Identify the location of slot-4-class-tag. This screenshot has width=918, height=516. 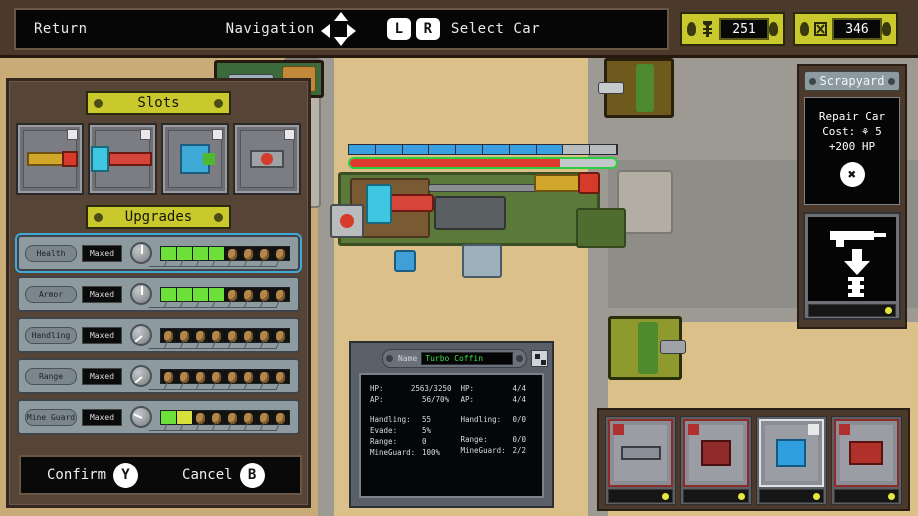
(289, 134).